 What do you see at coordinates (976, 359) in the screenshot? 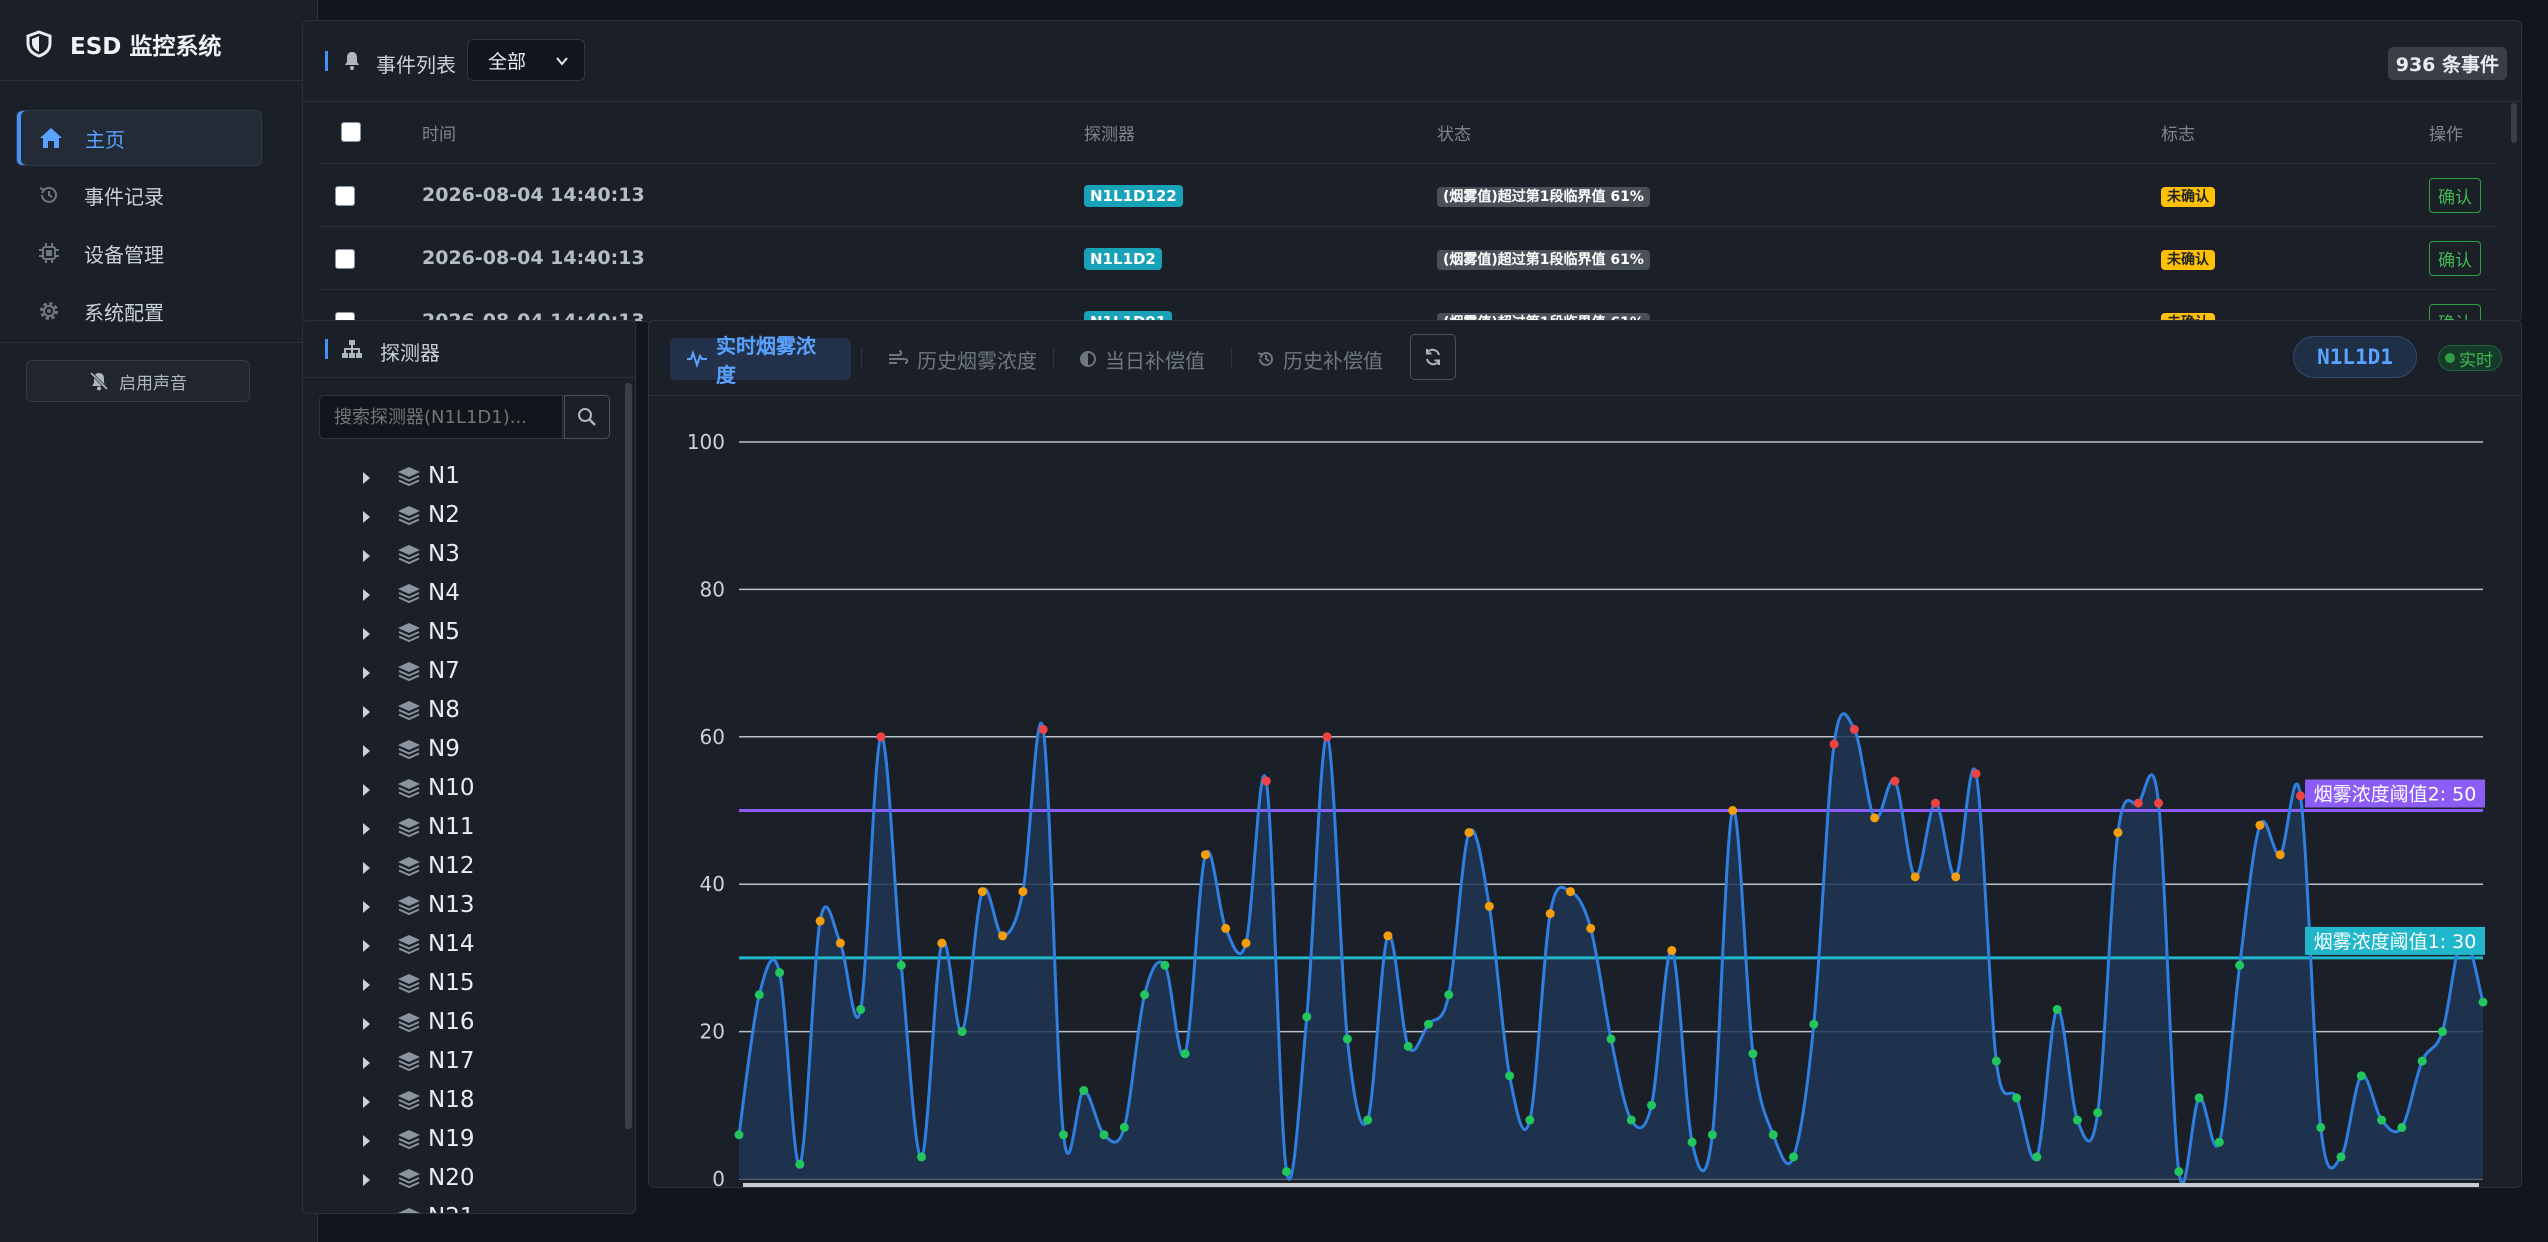
I see `tab-history-smoke: 历史烟雾浓度` at bounding box center [976, 359].